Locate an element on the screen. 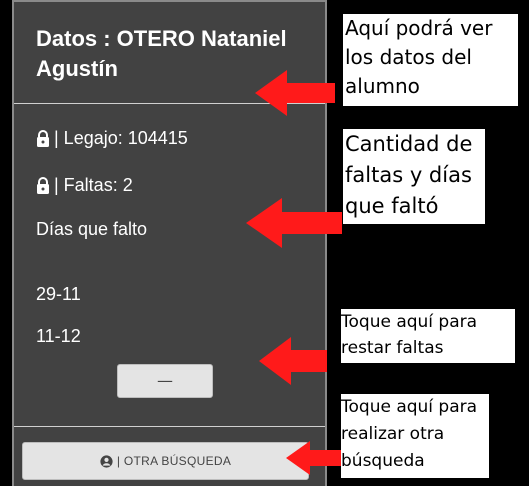 The height and width of the screenshot is (486, 529). subtract-fault-button: — is located at coordinates (165, 381).